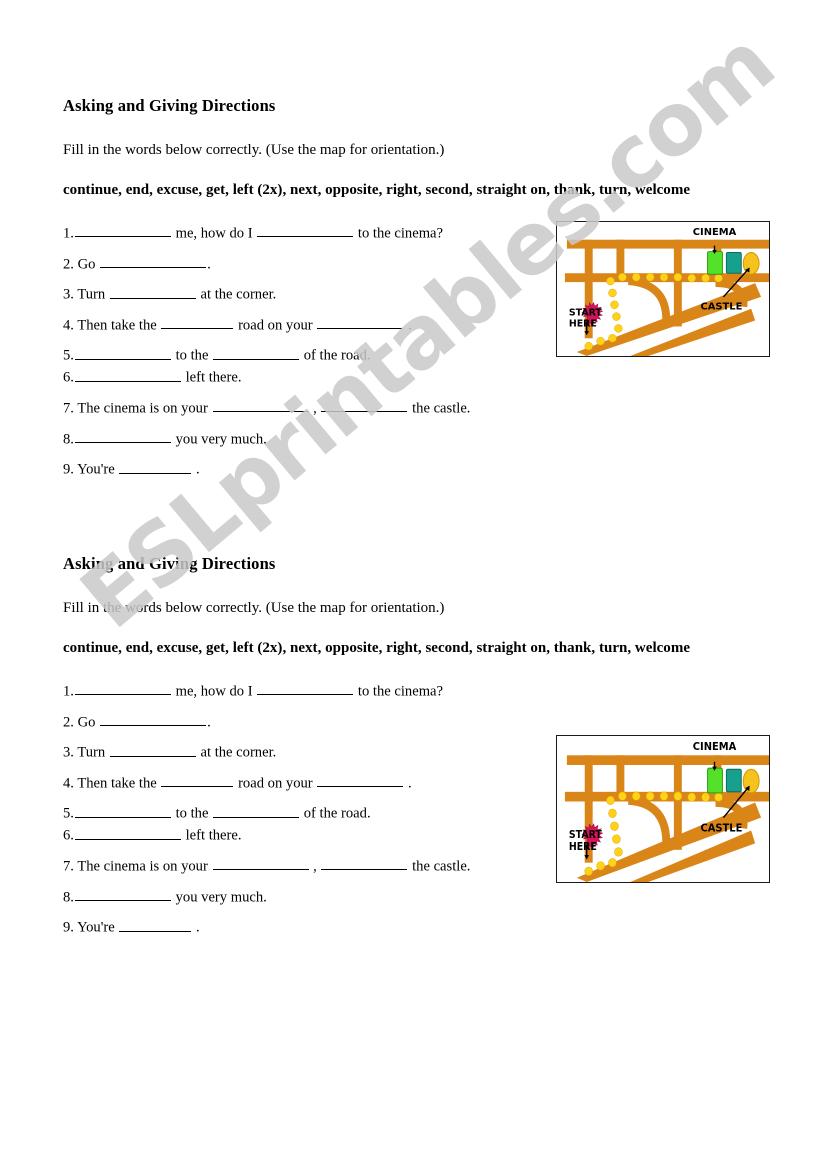 The width and height of the screenshot is (821, 1169). Describe the element at coordinates (219, 897) in the screenshot. I see `question-text: you very much.` at that location.